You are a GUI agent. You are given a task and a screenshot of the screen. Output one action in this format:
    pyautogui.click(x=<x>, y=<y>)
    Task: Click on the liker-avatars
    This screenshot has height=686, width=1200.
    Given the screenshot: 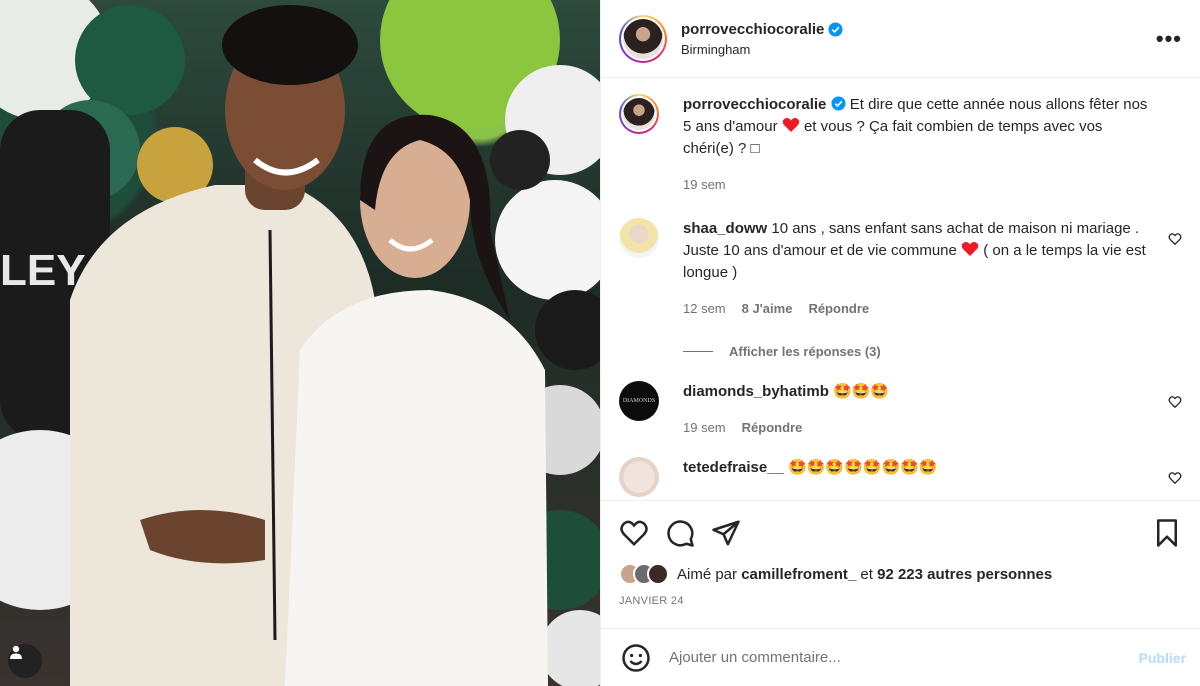 What is the action you would take?
    pyautogui.click(x=644, y=574)
    